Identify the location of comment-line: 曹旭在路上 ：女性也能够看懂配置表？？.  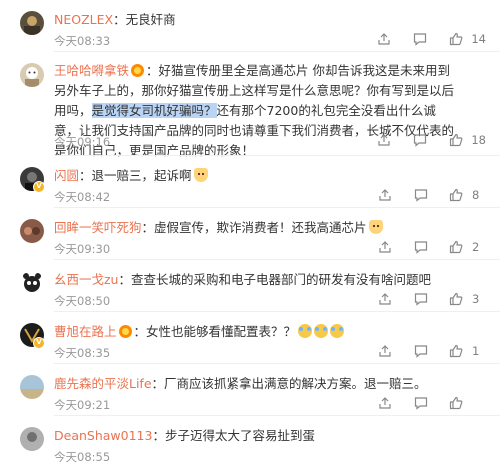
(199, 332).